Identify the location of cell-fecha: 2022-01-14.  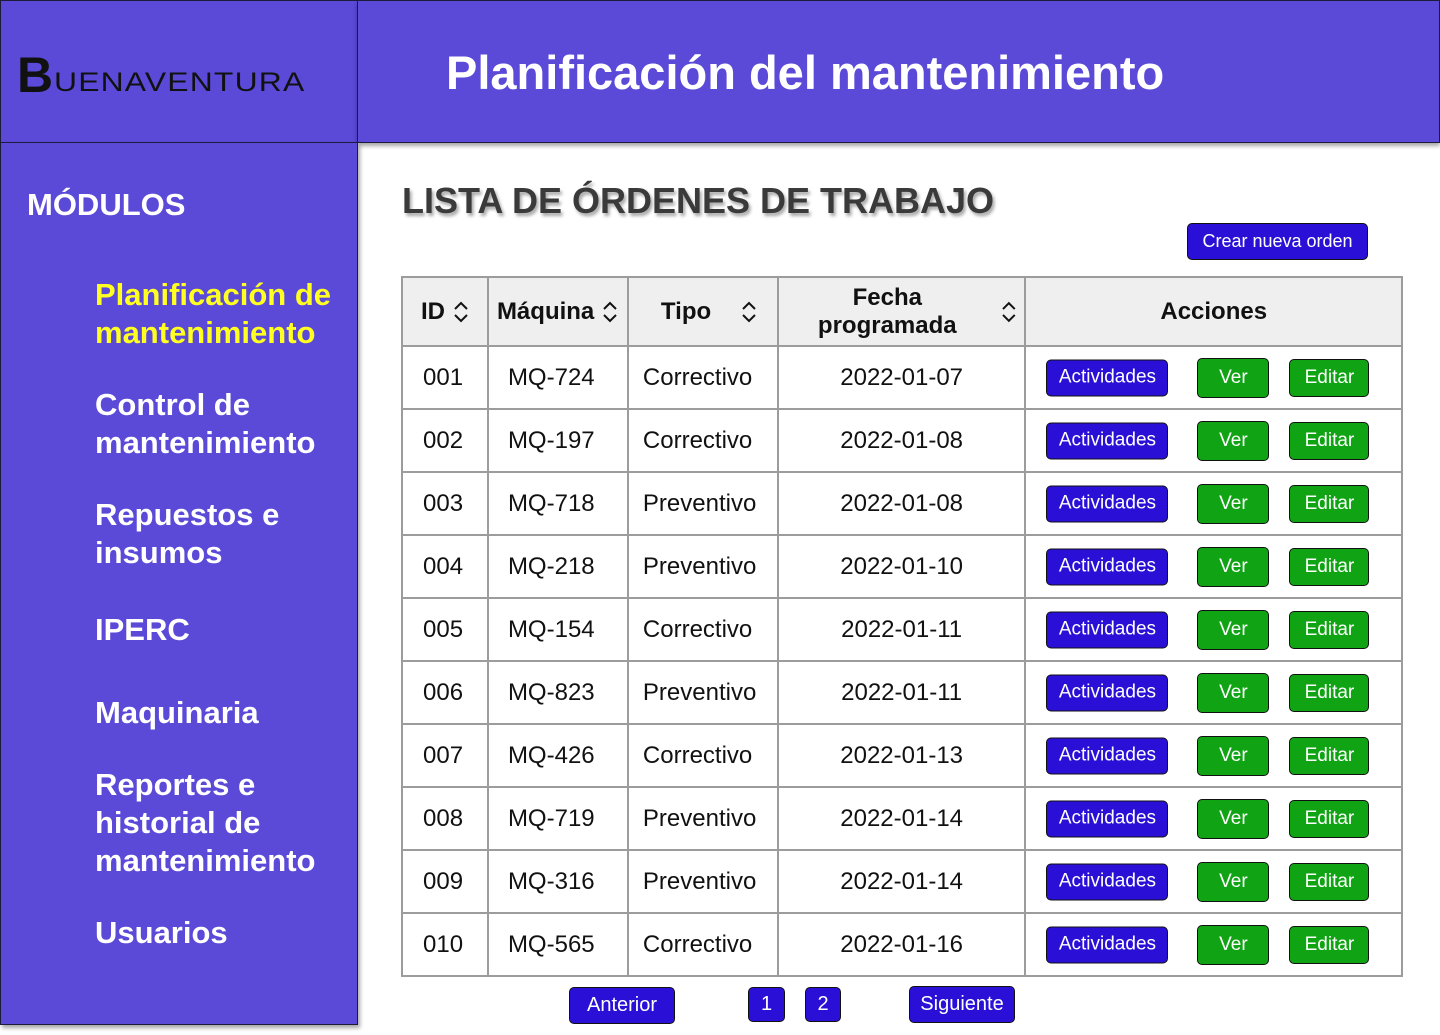
(901, 881).